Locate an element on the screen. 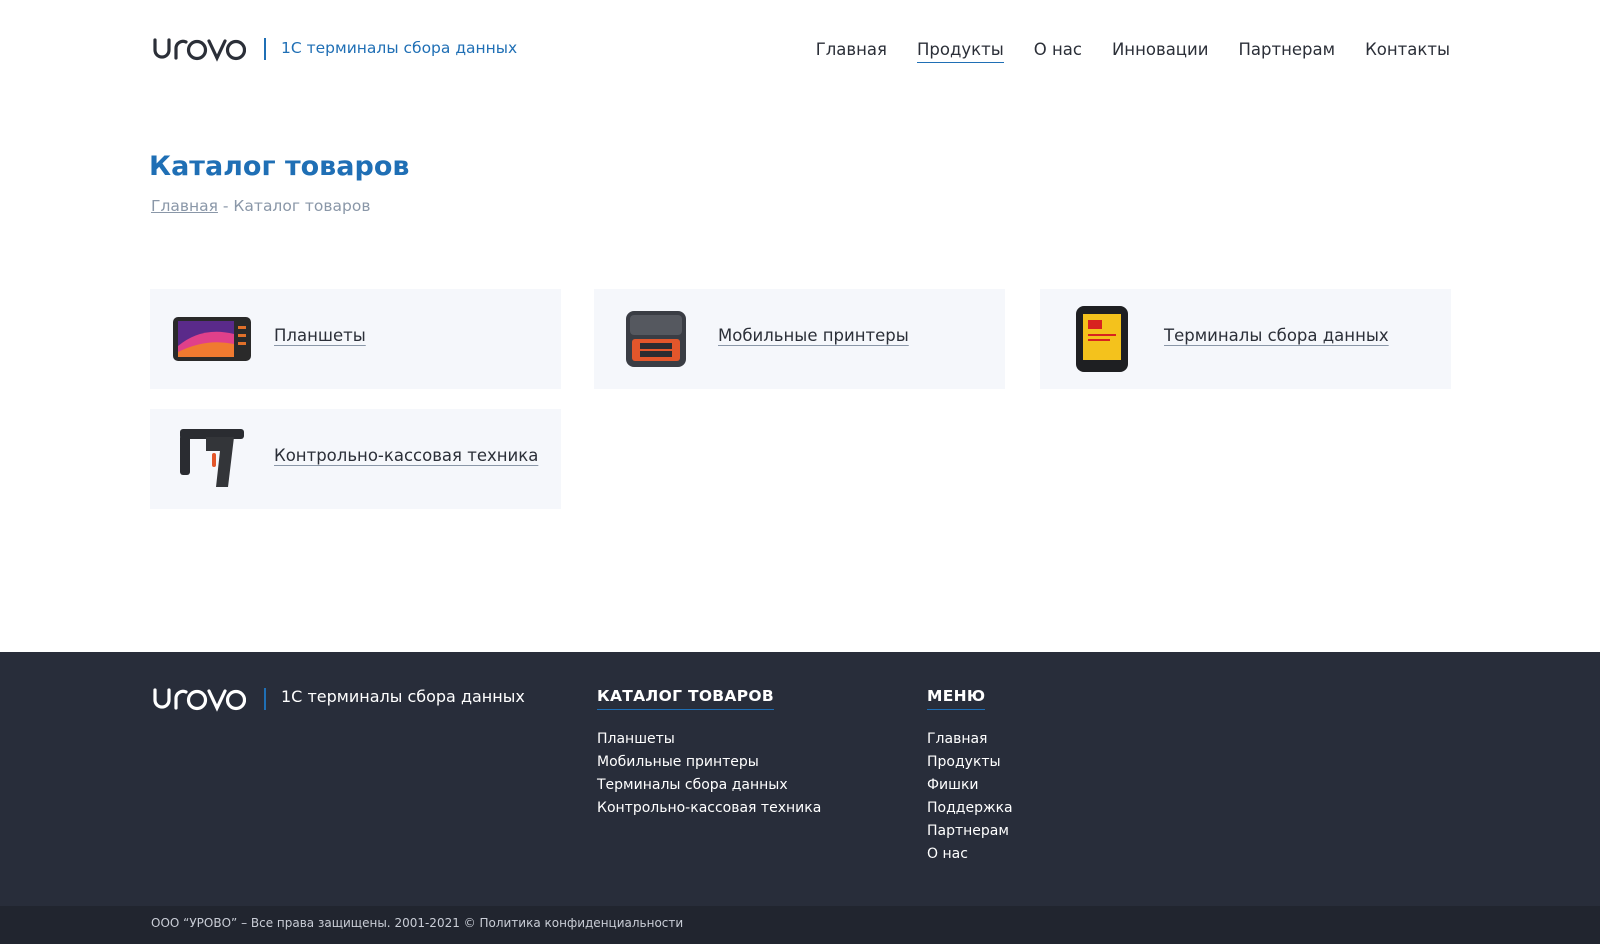 The width and height of the screenshot is (1600, 944). breadcrumb: Главная - Каталог товаров is located at coordinates (261, 206).